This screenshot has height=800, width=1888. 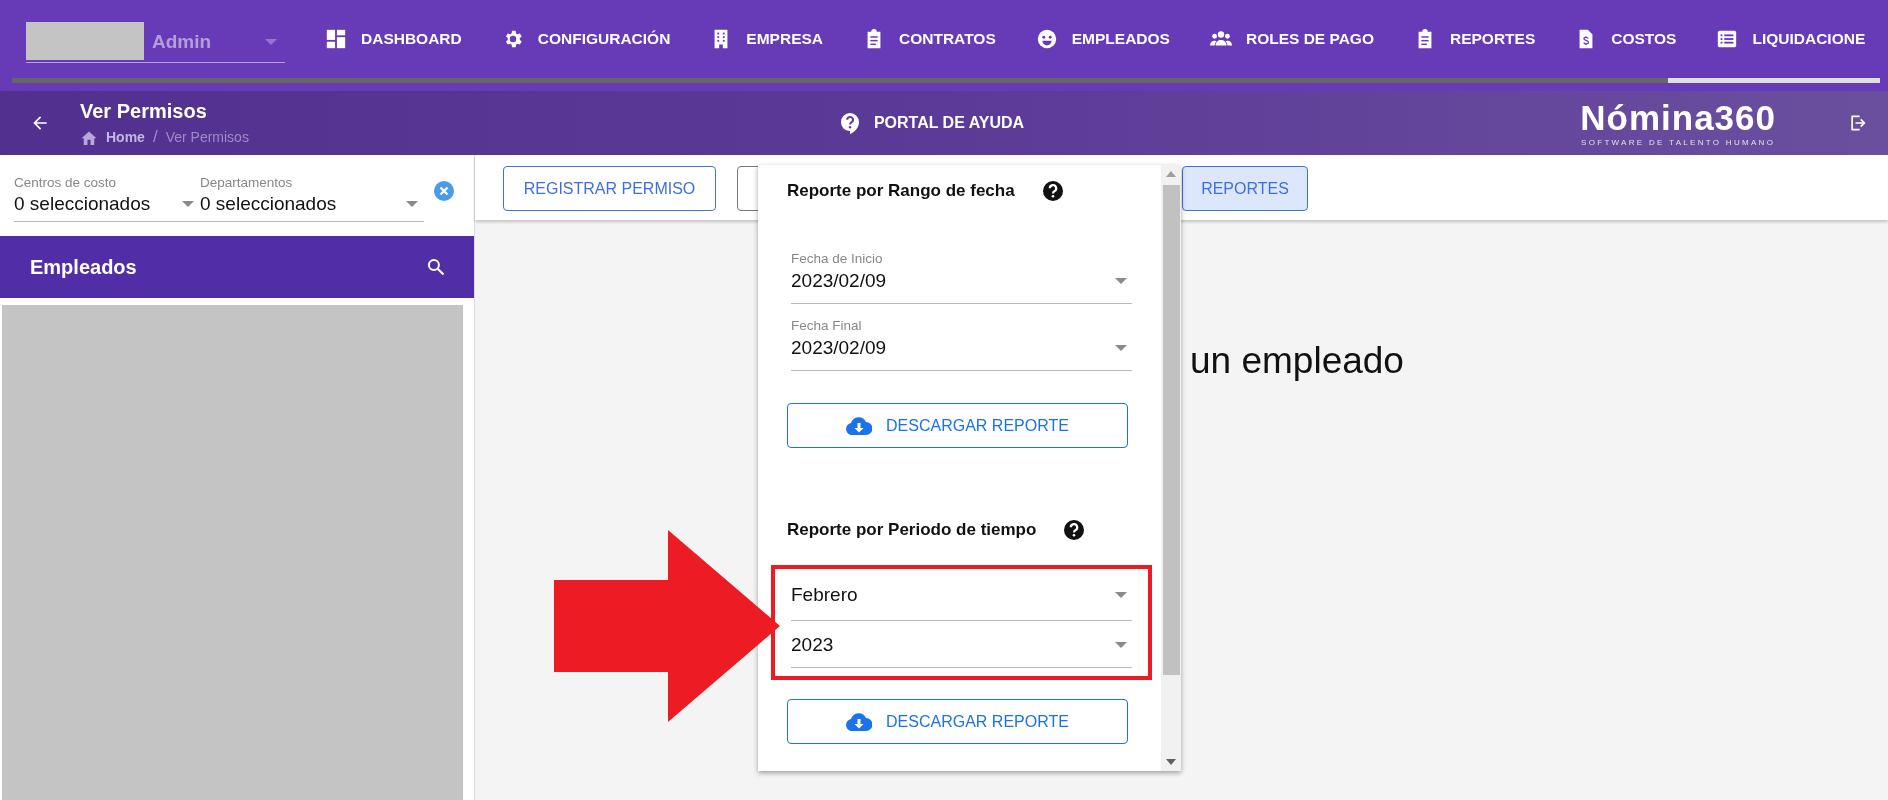 What do you see at coordinates (436, 267) in the screenshot?
I see `search-icon` at bounding box center [436, 267].